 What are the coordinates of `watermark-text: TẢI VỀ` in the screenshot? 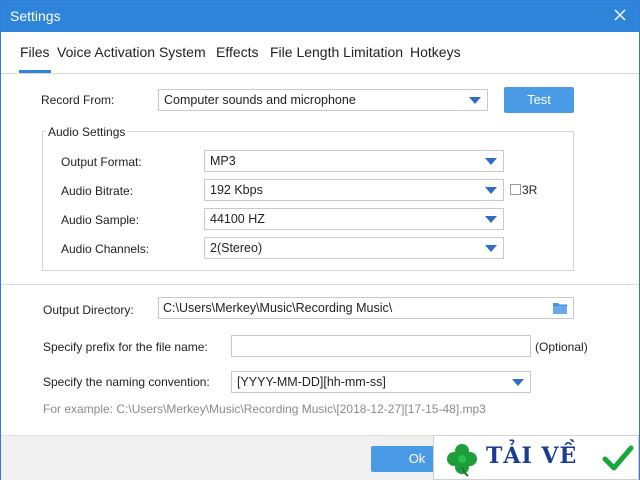 It's located at (532, 456).